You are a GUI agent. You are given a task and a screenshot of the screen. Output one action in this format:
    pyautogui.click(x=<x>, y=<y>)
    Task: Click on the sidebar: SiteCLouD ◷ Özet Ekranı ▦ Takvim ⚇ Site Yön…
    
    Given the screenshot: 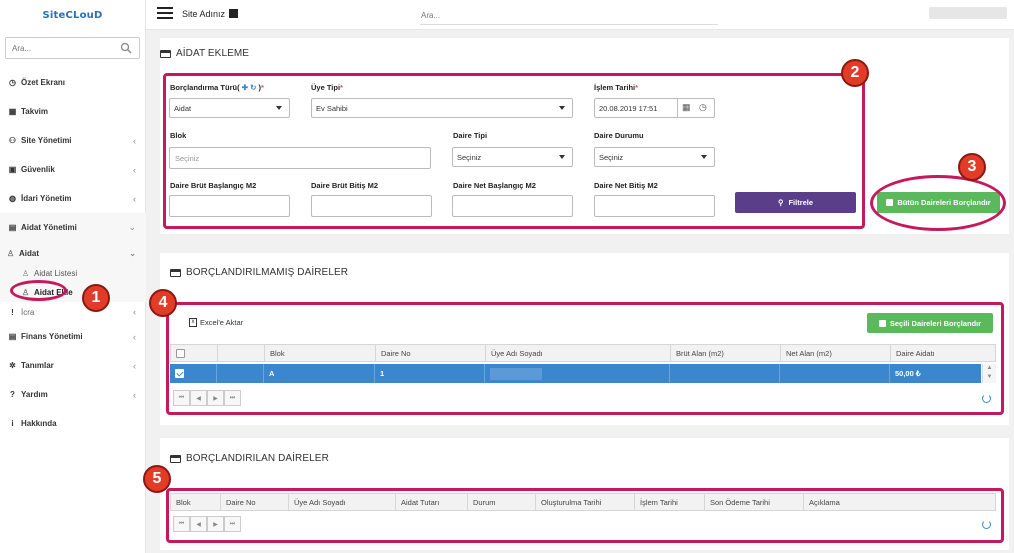 What is the action you would take?
    pyautogui.click(x=73, y=276)
    